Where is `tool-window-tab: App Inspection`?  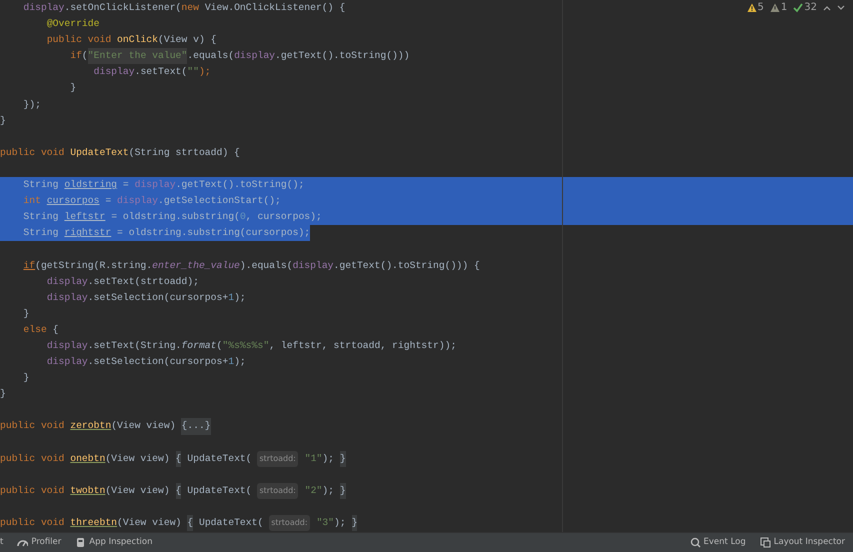
tool-window-tab: App Inspection is located at coordinates (113, 542).